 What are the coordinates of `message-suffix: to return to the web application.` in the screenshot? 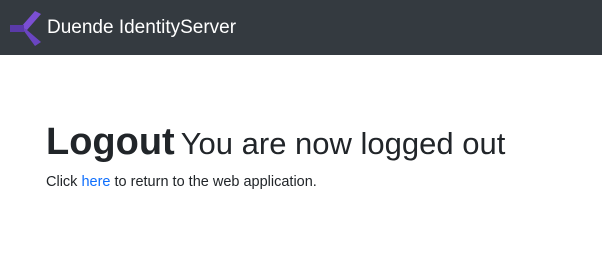 It's located at (213, 181).